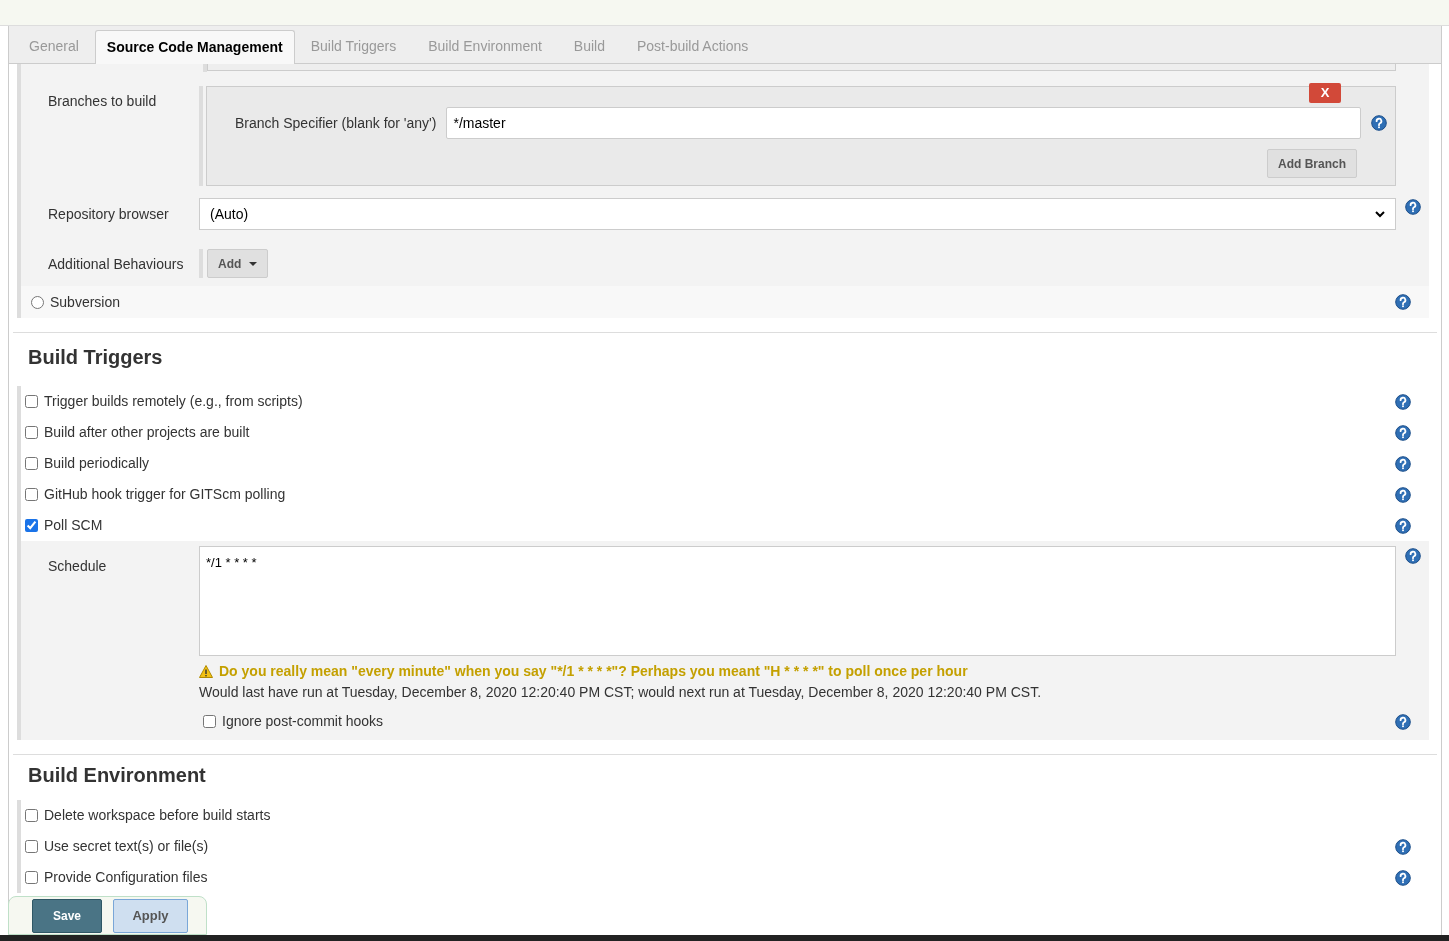 The height and width of the screenshot is (941, 1449). What do you see at coordinates (126, 877) in the screenshot?
I see `option-label: Provide Configuration files` at bounding box center [126, 877].